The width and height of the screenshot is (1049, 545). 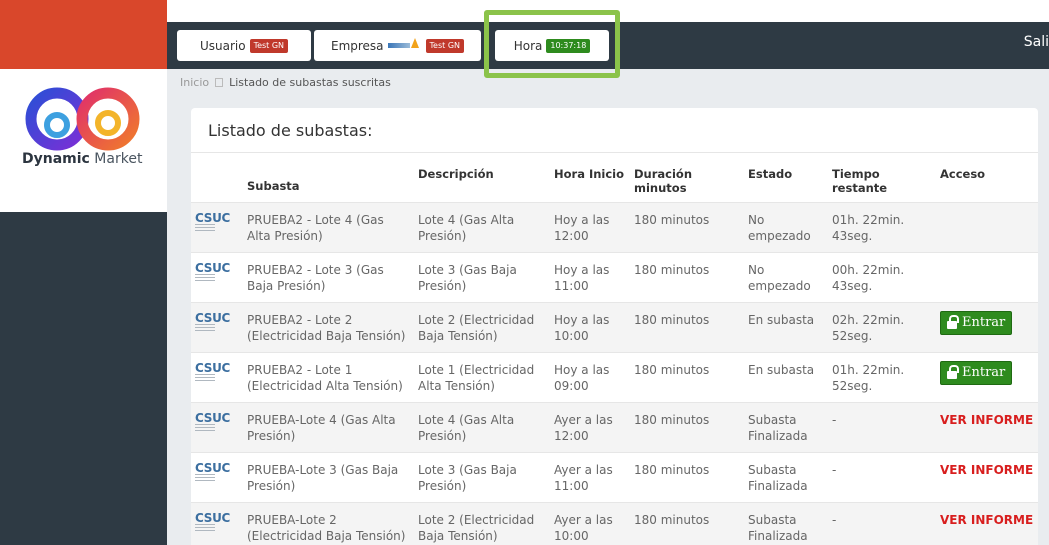 I want to click on breadcrumb-current: Listado de subastas suscritas, so click(x=310, y=82).